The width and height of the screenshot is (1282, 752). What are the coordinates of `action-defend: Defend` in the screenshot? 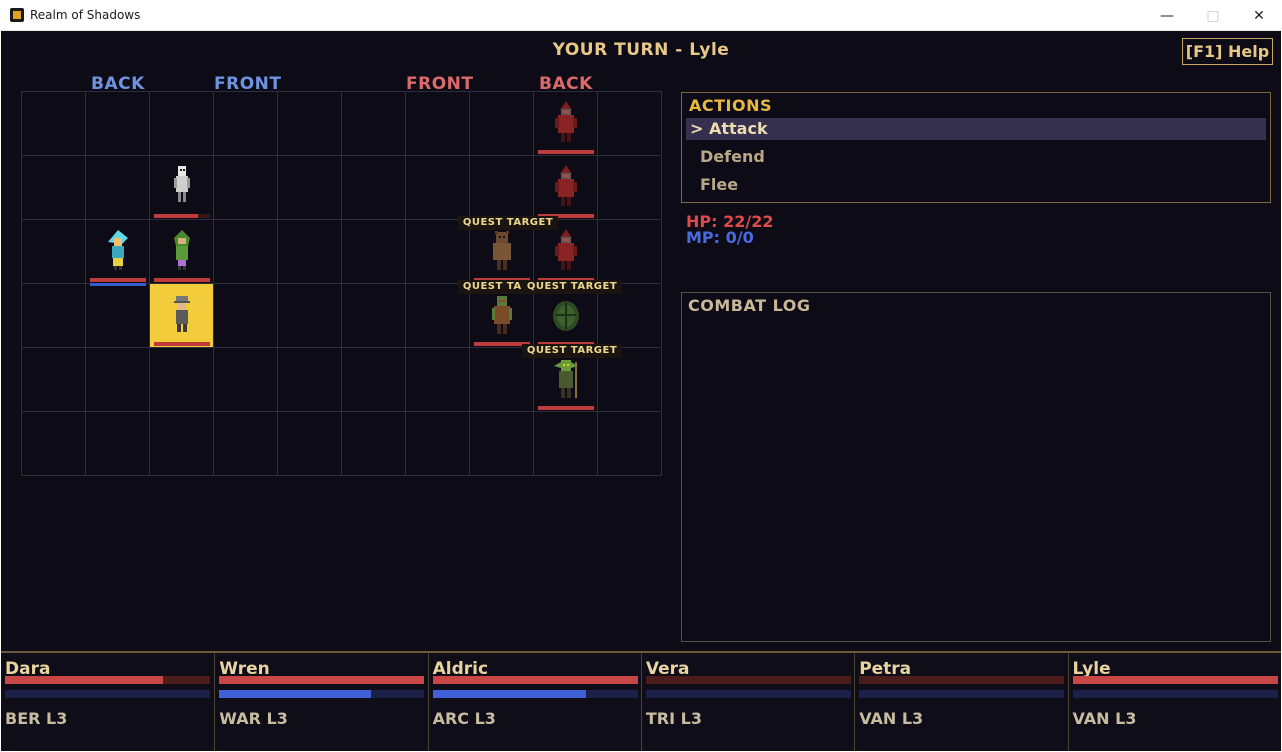 It's located at (976, 157).